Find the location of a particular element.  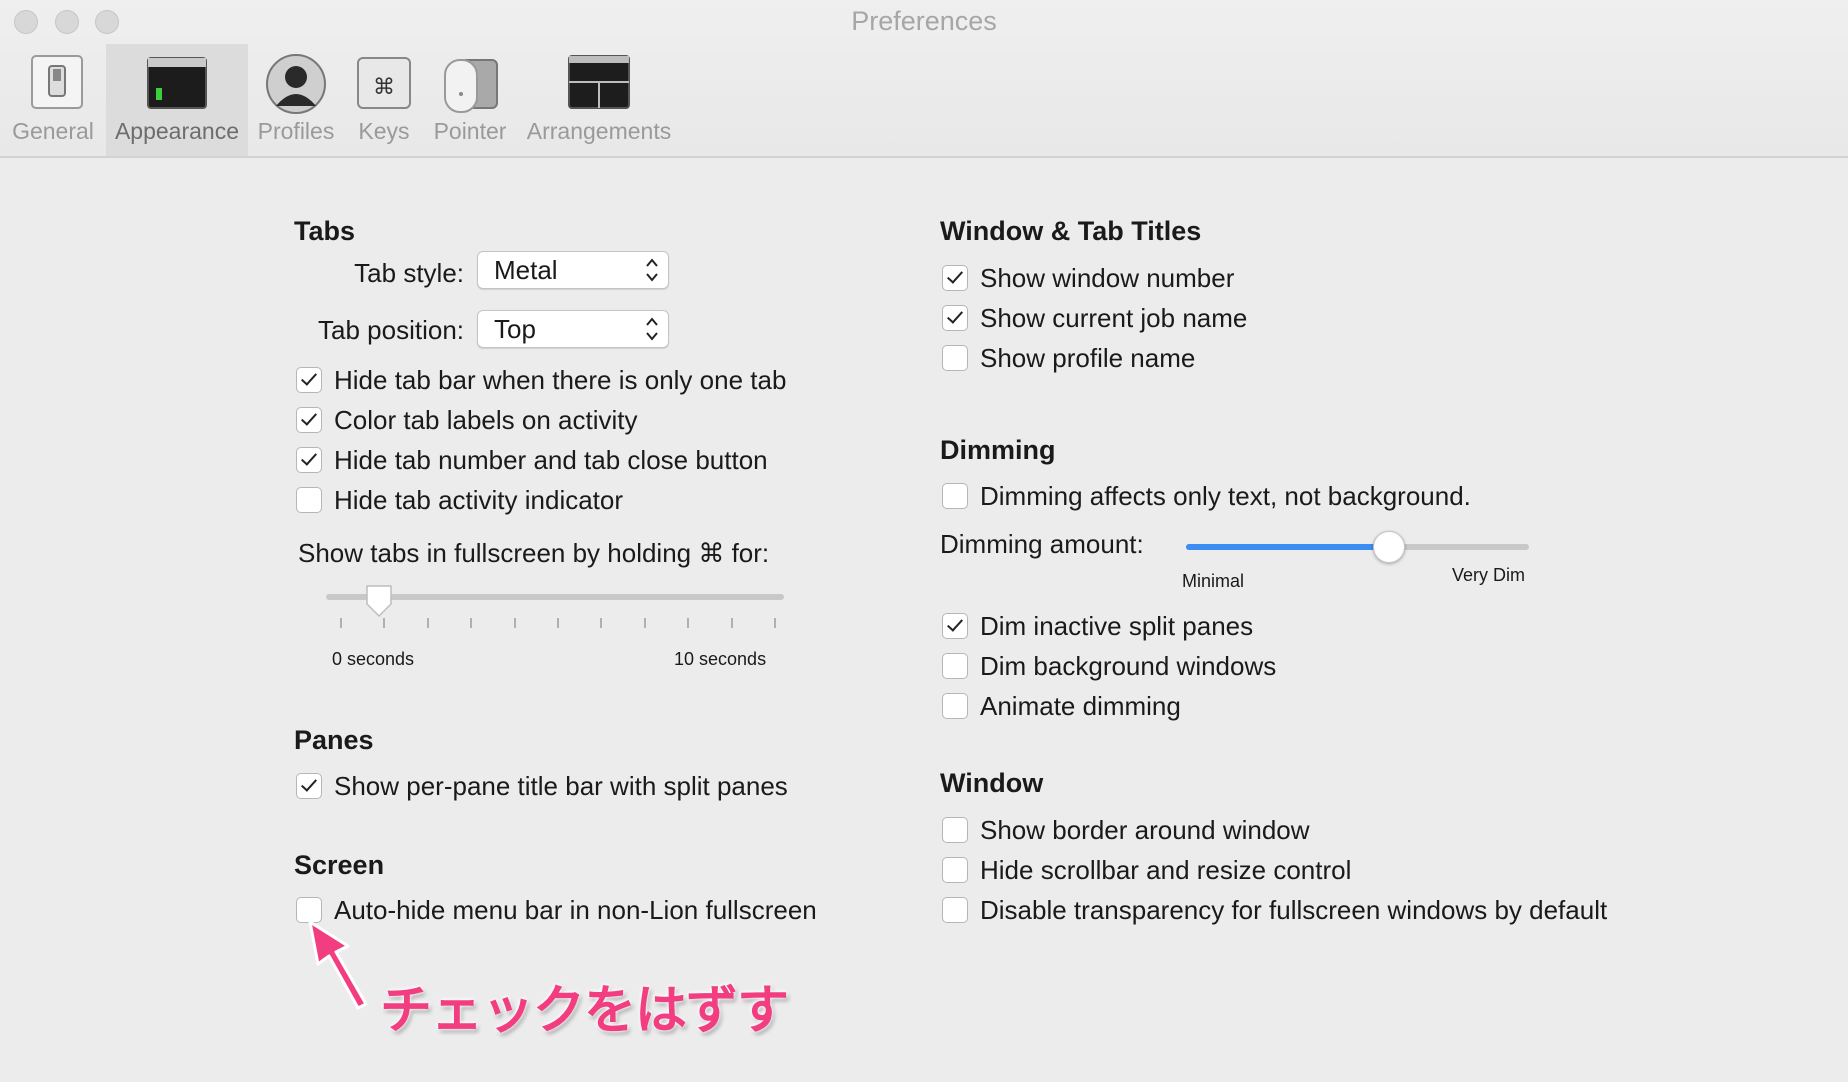

checkbox-row: Hide tab number and tab close button is located at coordinates (532, 460).